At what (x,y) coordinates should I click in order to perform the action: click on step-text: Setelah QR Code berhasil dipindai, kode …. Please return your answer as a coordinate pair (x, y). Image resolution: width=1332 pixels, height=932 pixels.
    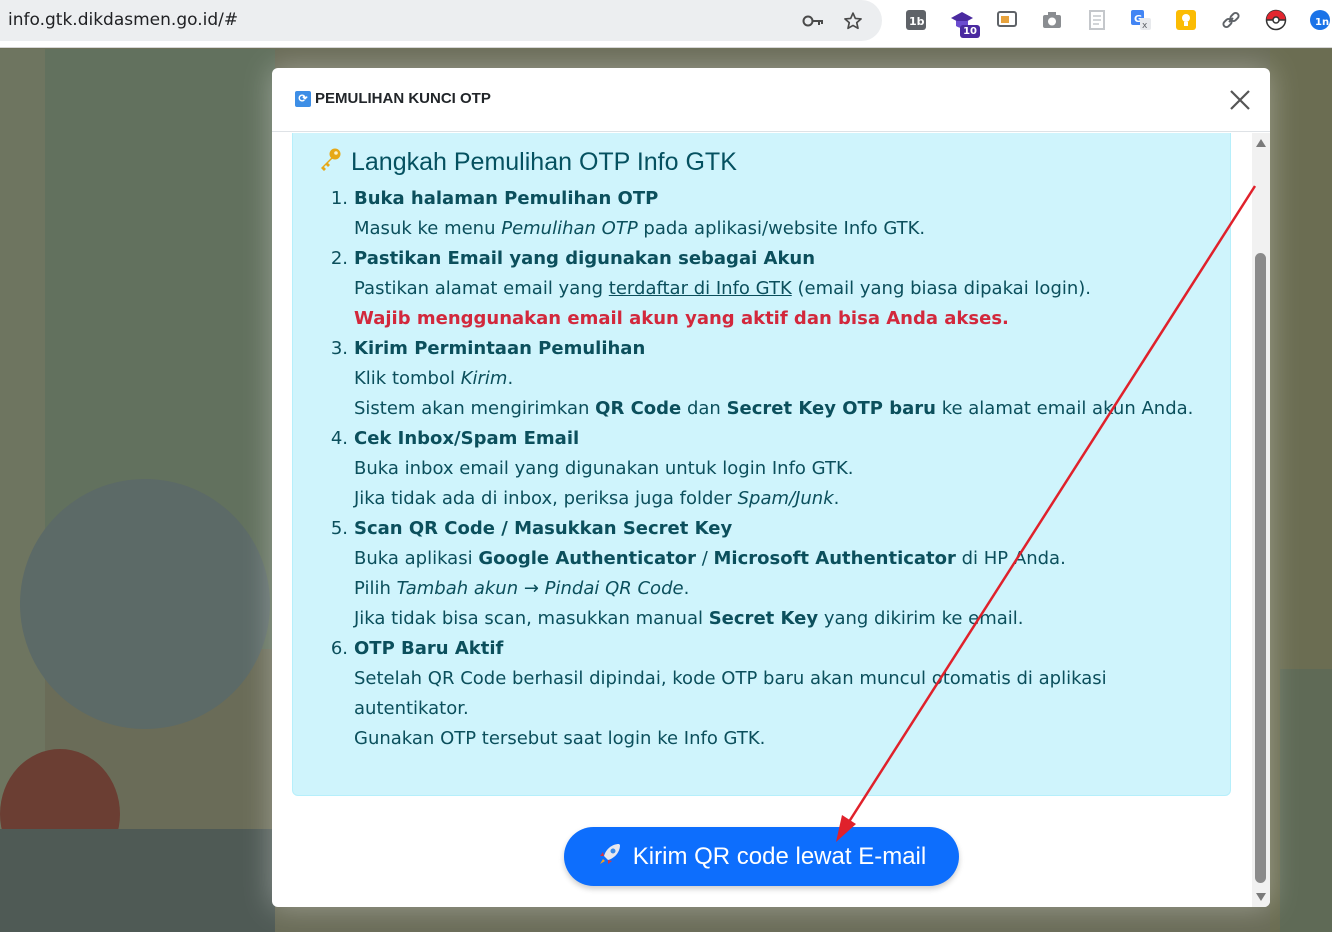
    Looking at the image, I should click on (730, 693).